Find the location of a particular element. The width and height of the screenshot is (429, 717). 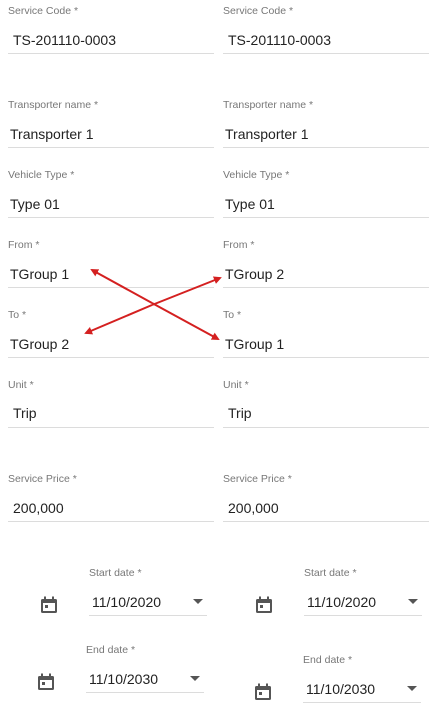

left-unit-underline is located at coordinates (111, 427).